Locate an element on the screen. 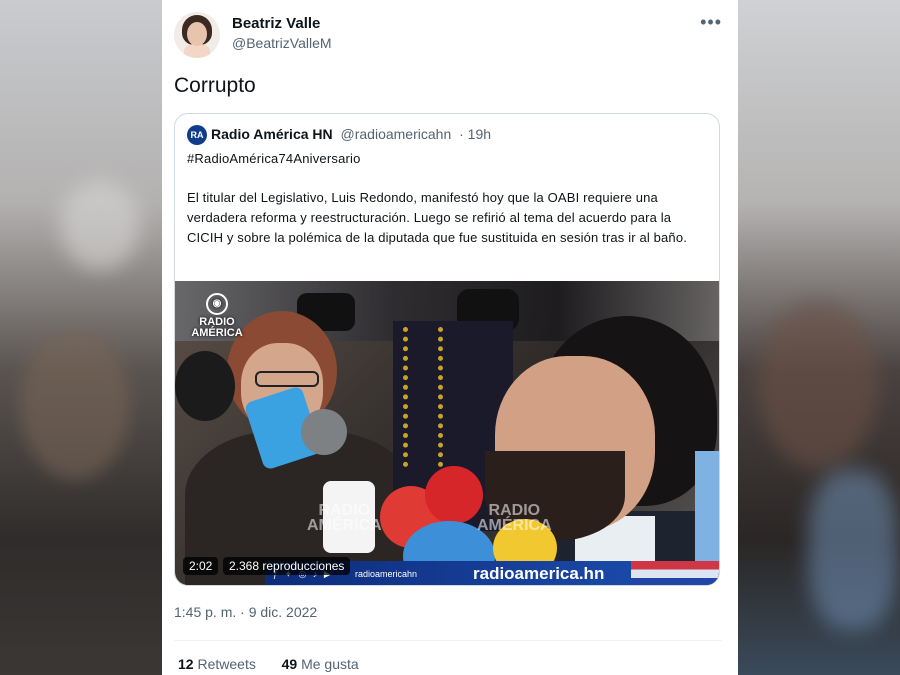  avatar-neck is located at coordinates (197, 51).